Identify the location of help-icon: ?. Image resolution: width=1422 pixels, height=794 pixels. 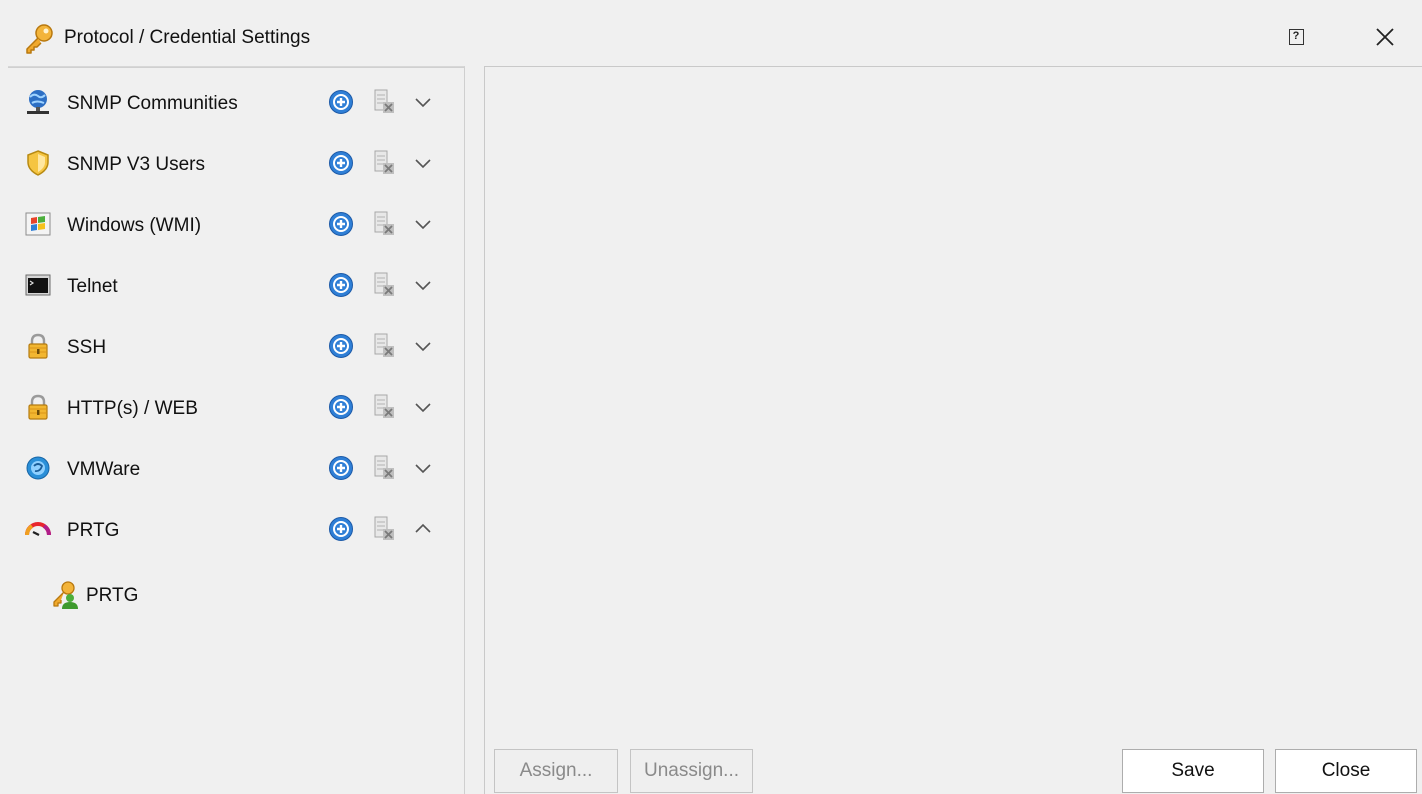
(1296, 37).